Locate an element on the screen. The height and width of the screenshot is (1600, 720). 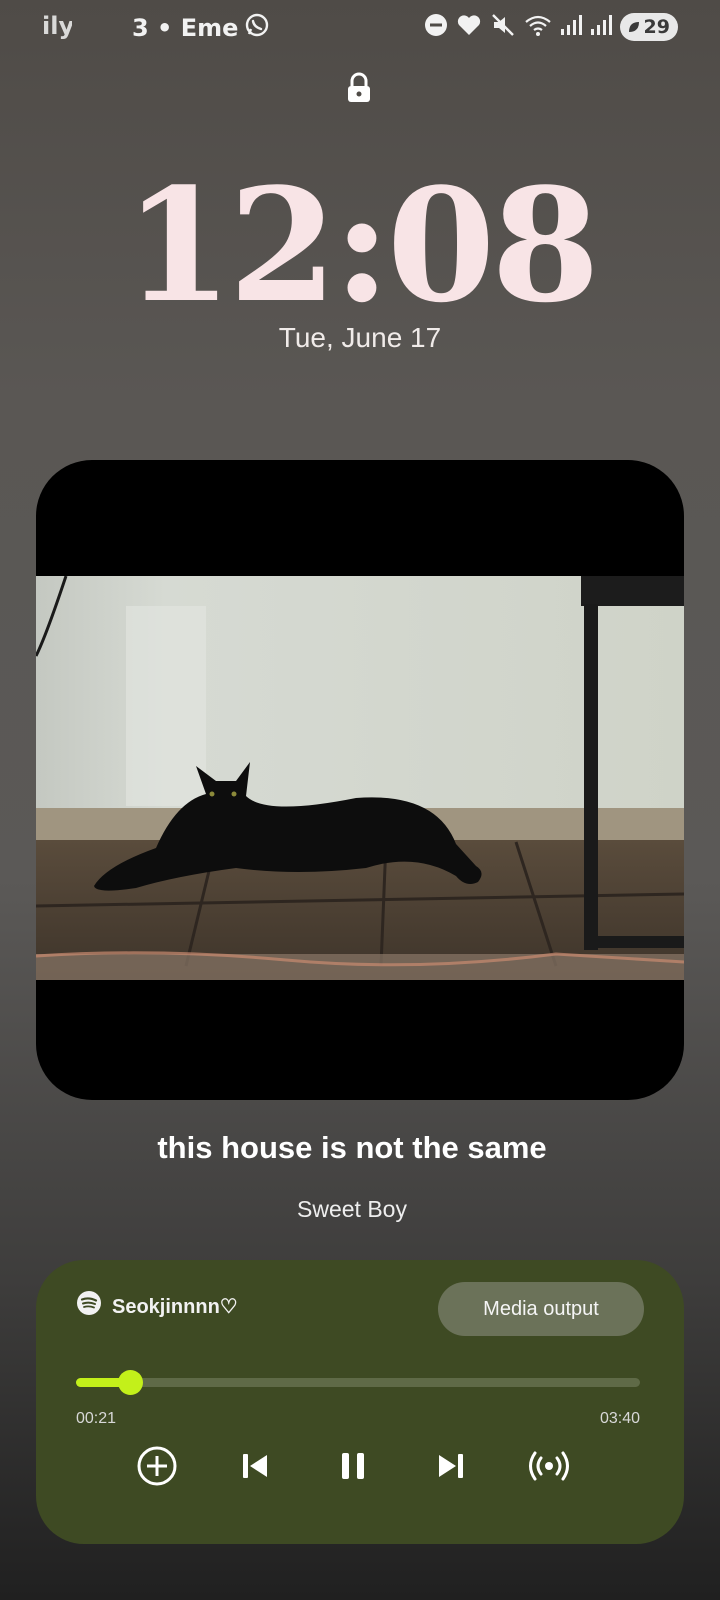
broadcast-icon is located at coordinates (549, 1466).